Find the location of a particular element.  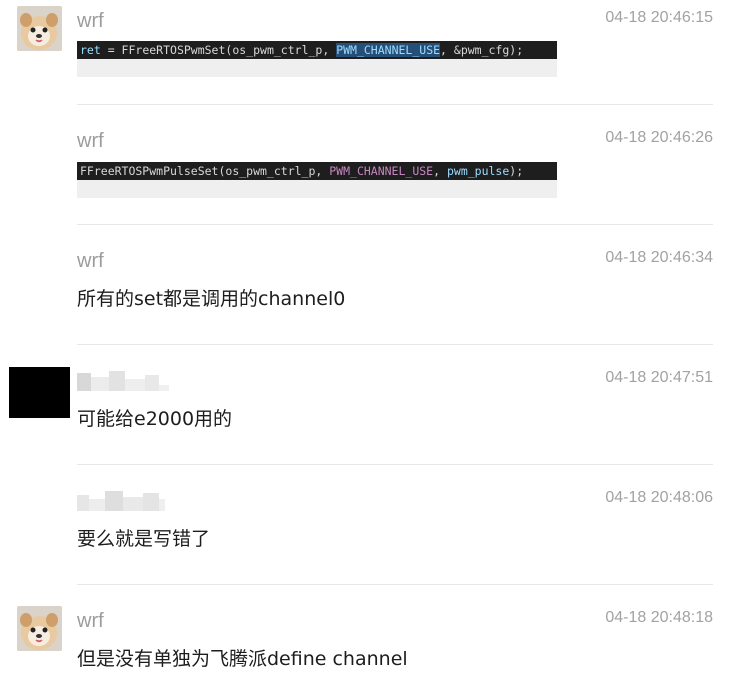

timestamp: 04-18 20:47:51 is located at coordinates (659, 377).